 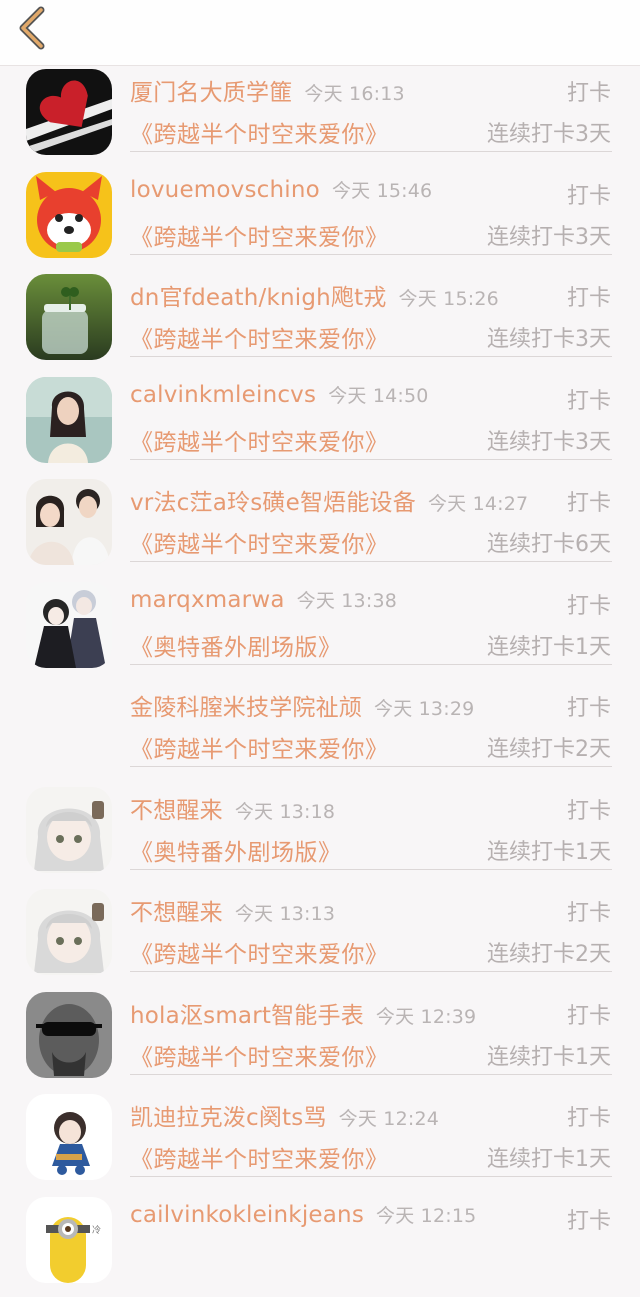 I want to click on list-item: 冷 cailvinkokleinkjeans今天 12:15 打卡, so click(x=320, y=1246).